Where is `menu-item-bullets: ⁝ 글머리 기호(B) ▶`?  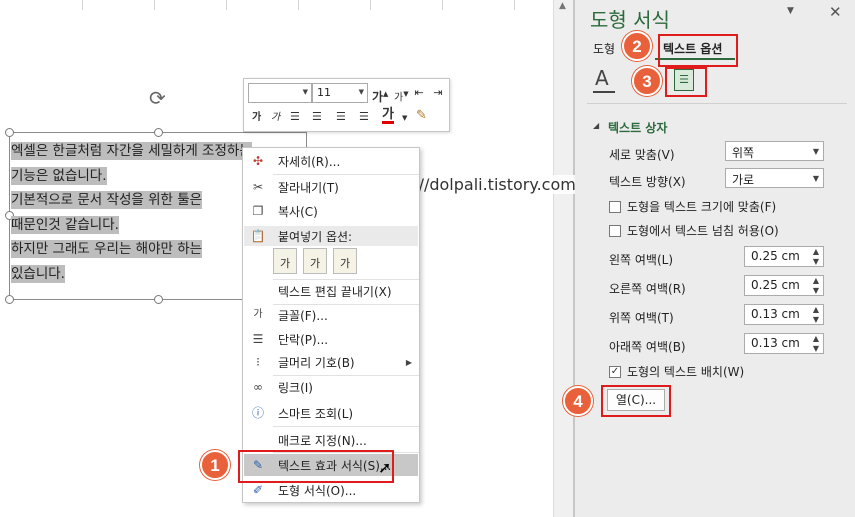 menu-item-bullets: ⁝ 글머리 기호(B) ▶ is located at coordinates (331, 362).